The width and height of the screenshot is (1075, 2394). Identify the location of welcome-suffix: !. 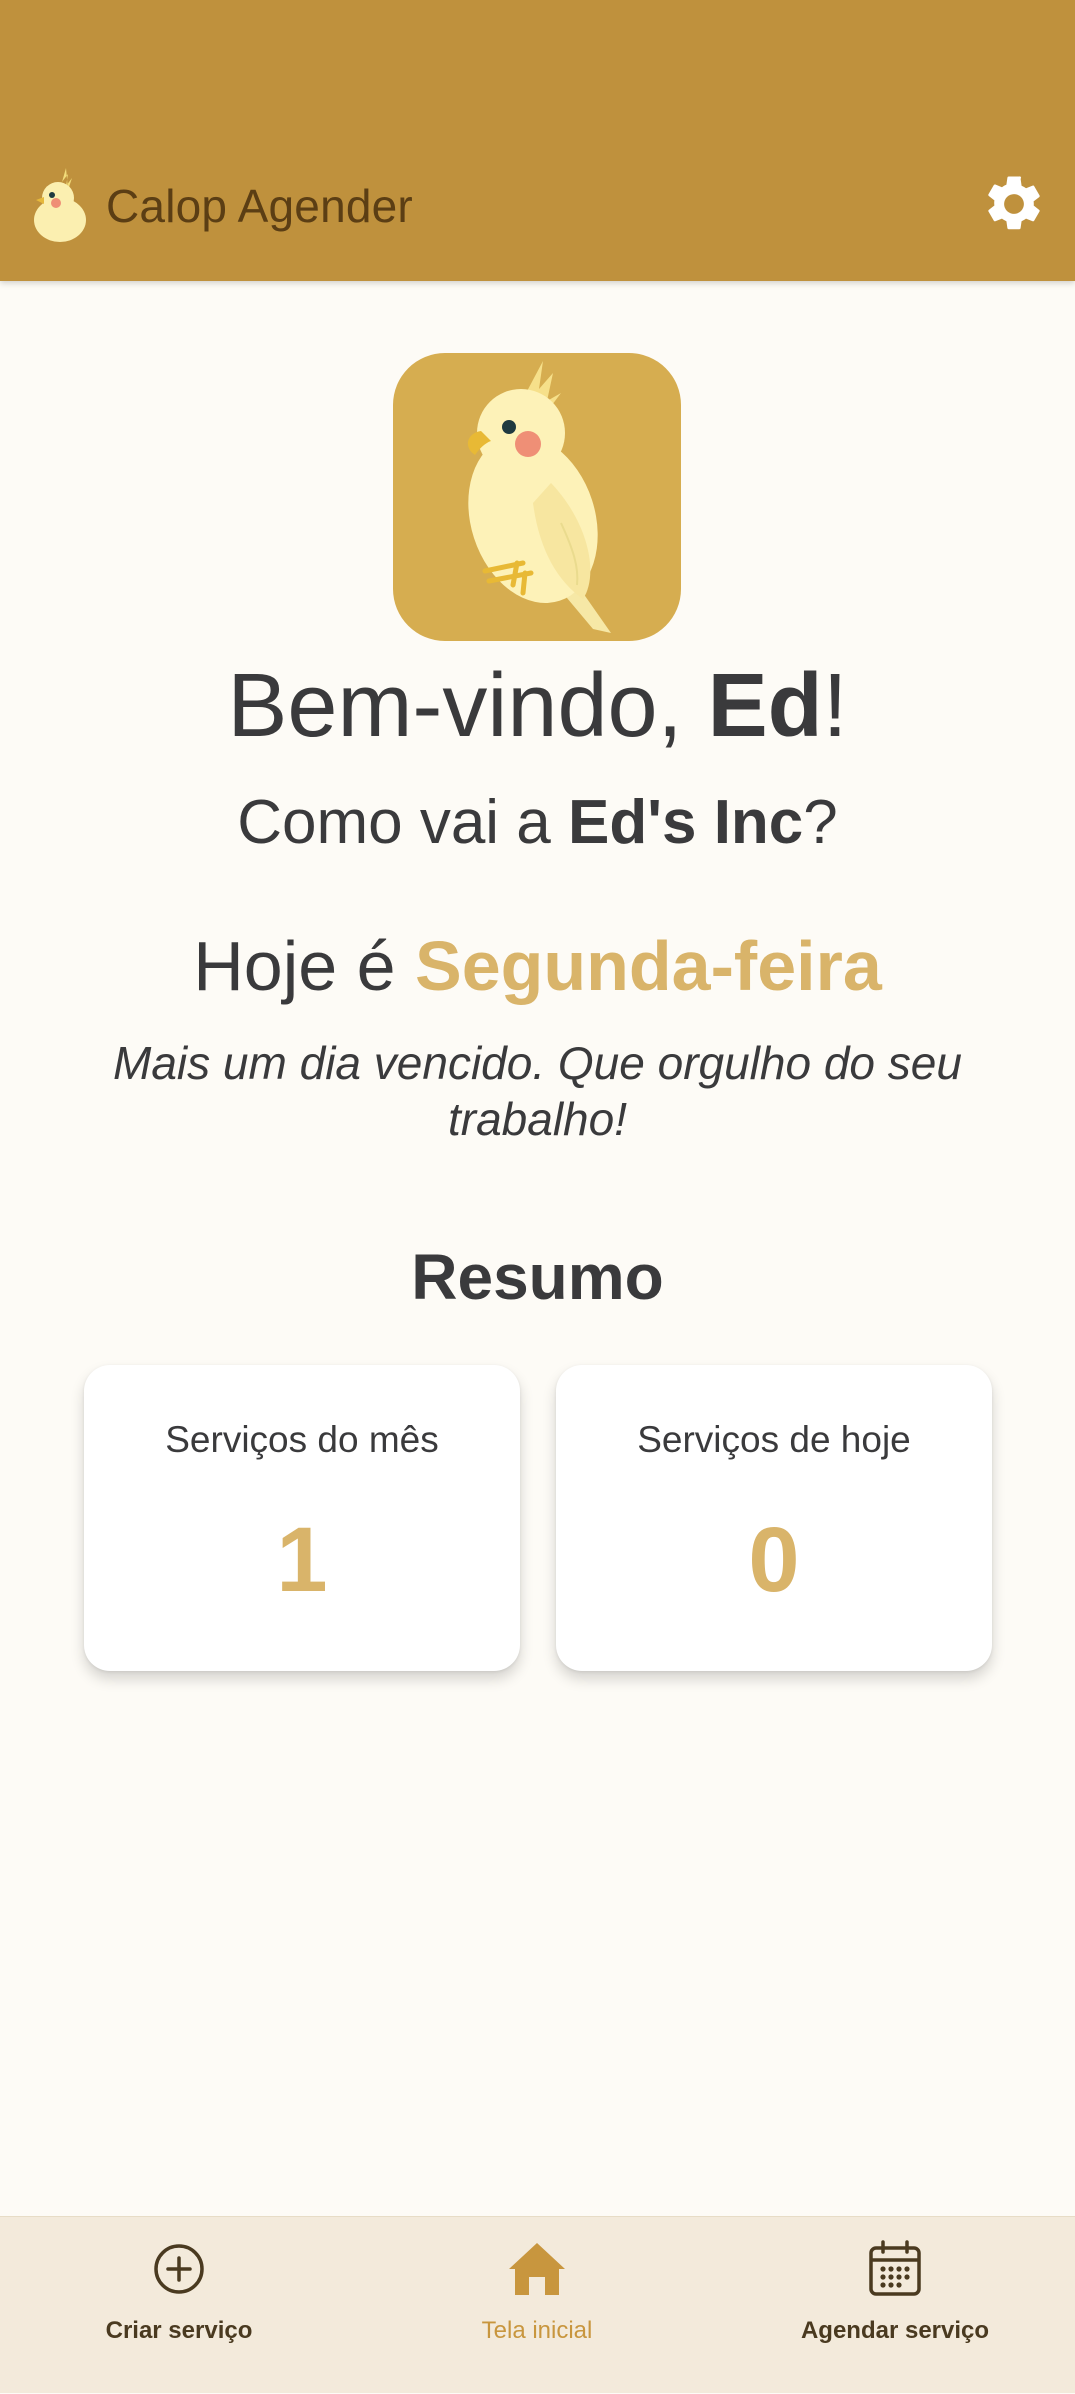
(835, 706).